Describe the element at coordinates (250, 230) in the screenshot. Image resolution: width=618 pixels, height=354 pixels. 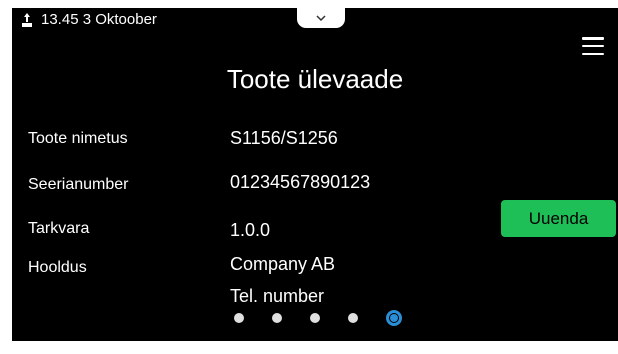
I see `software-value: 1.0.0` at that location.